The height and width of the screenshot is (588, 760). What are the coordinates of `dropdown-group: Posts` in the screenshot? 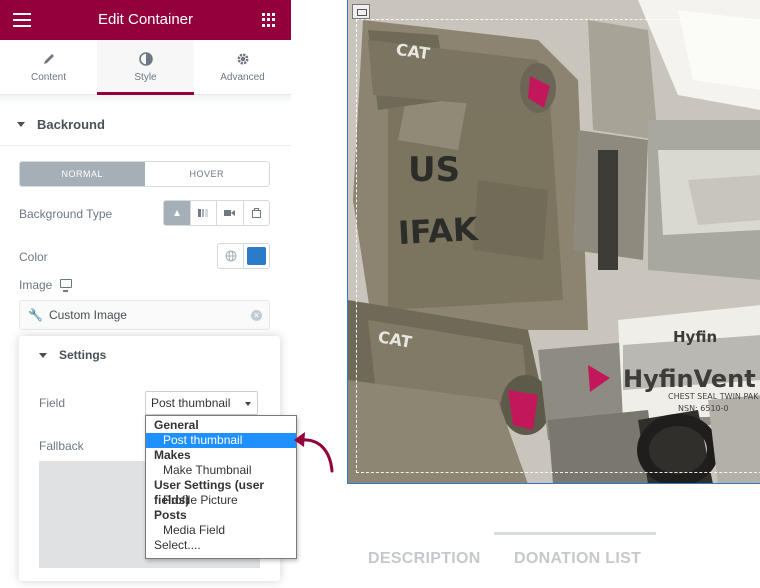 It's located at (170, 515).